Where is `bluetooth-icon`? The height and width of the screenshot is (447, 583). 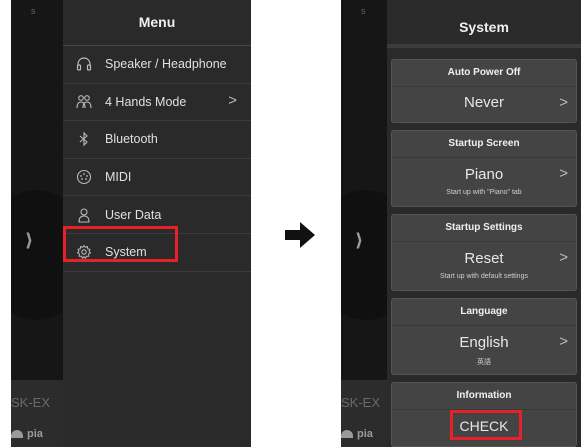 bluetooth-icon is located at coordinates (84, 139).